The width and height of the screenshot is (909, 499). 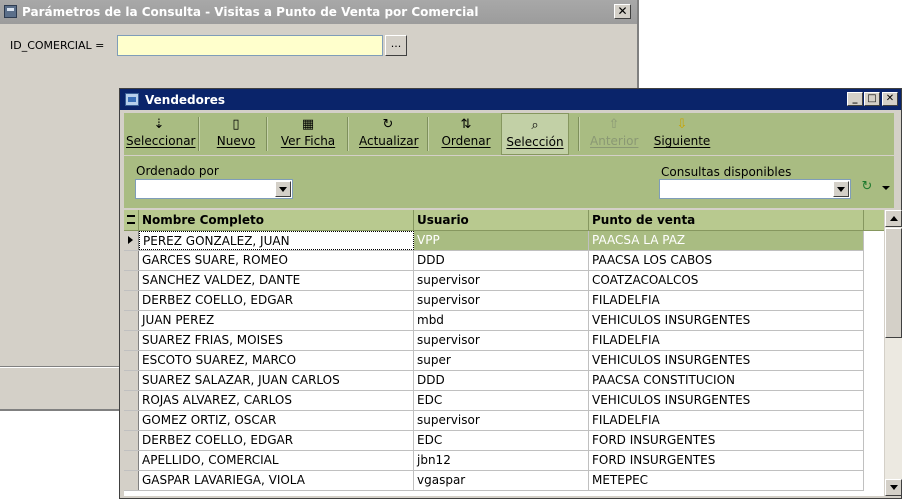 I want to click on table-row: GOMEZ ORTIZ, OSCAR supervisor FILADELFIA, so click(x=494, y=421).